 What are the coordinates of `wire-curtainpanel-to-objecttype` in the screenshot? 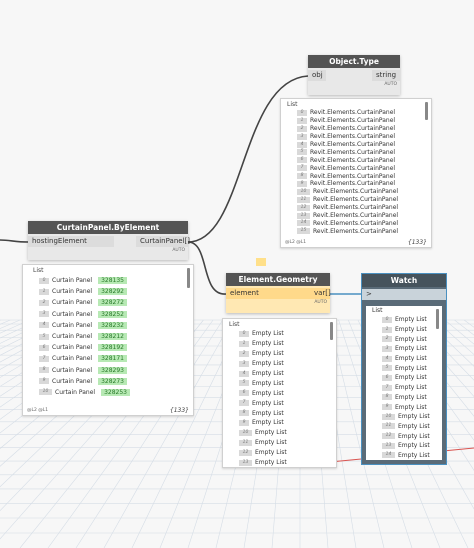 It's located at (14, 241).